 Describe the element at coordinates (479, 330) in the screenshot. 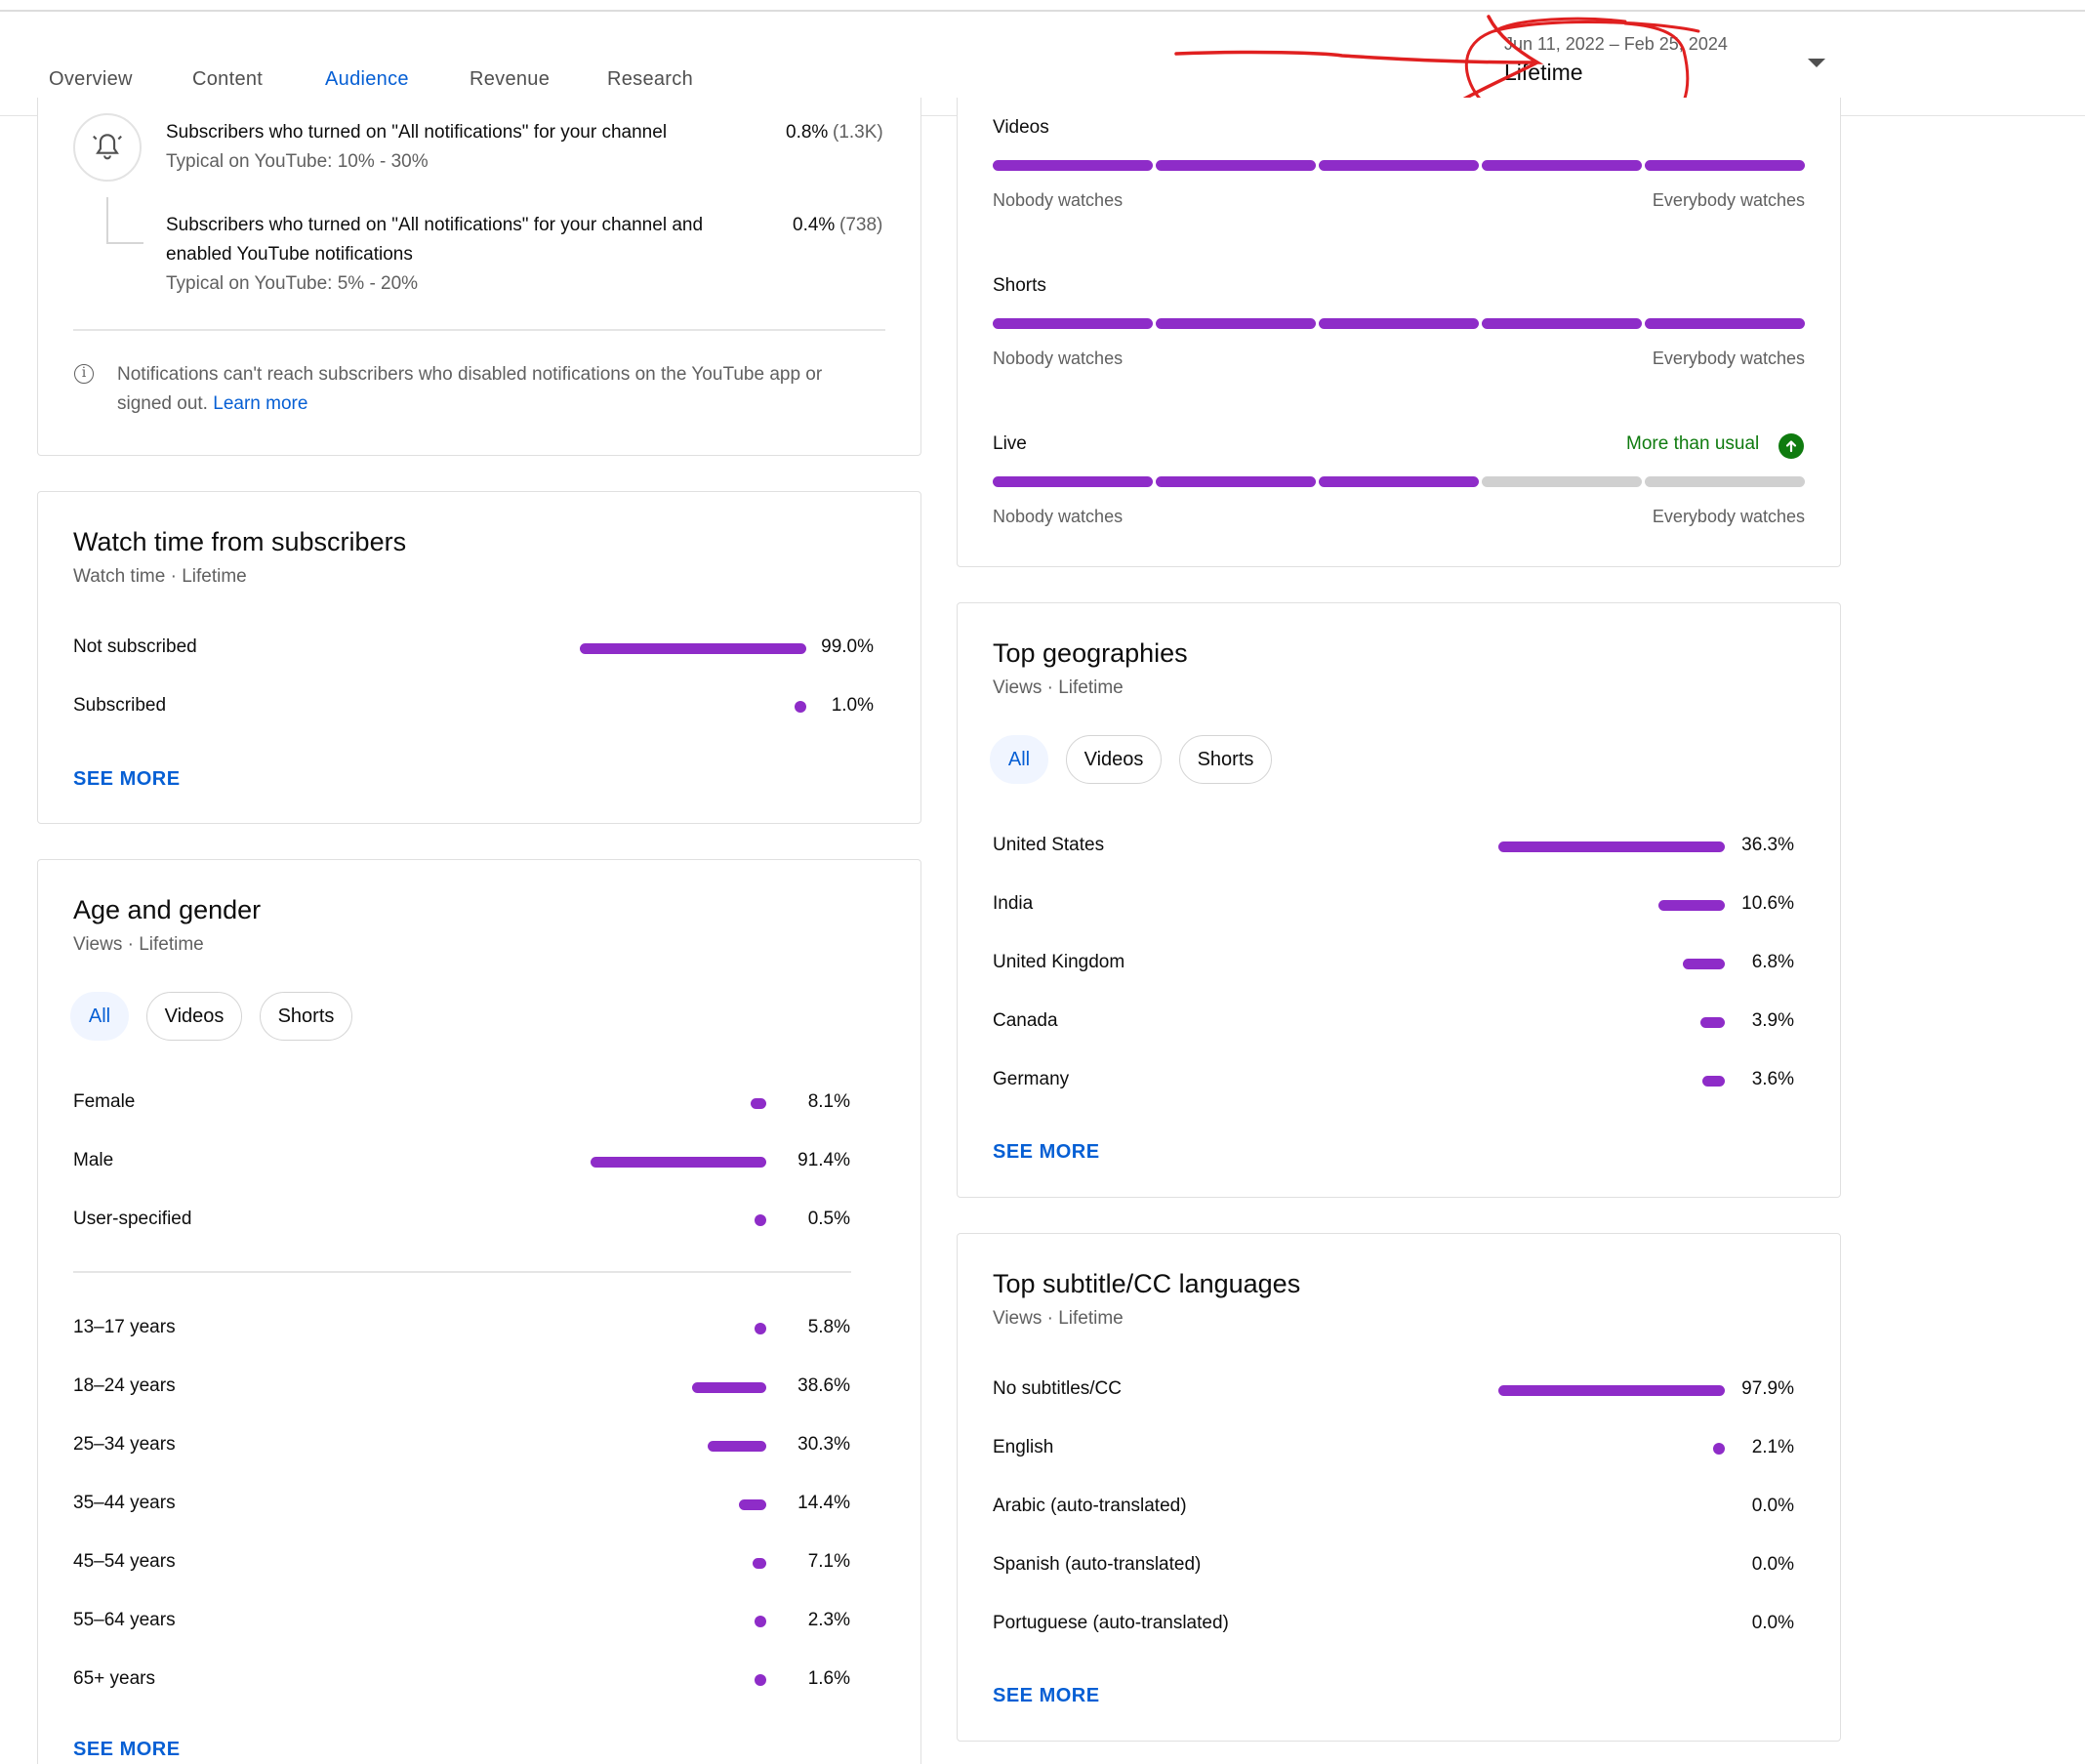

I see `notifications-divider` at that location.